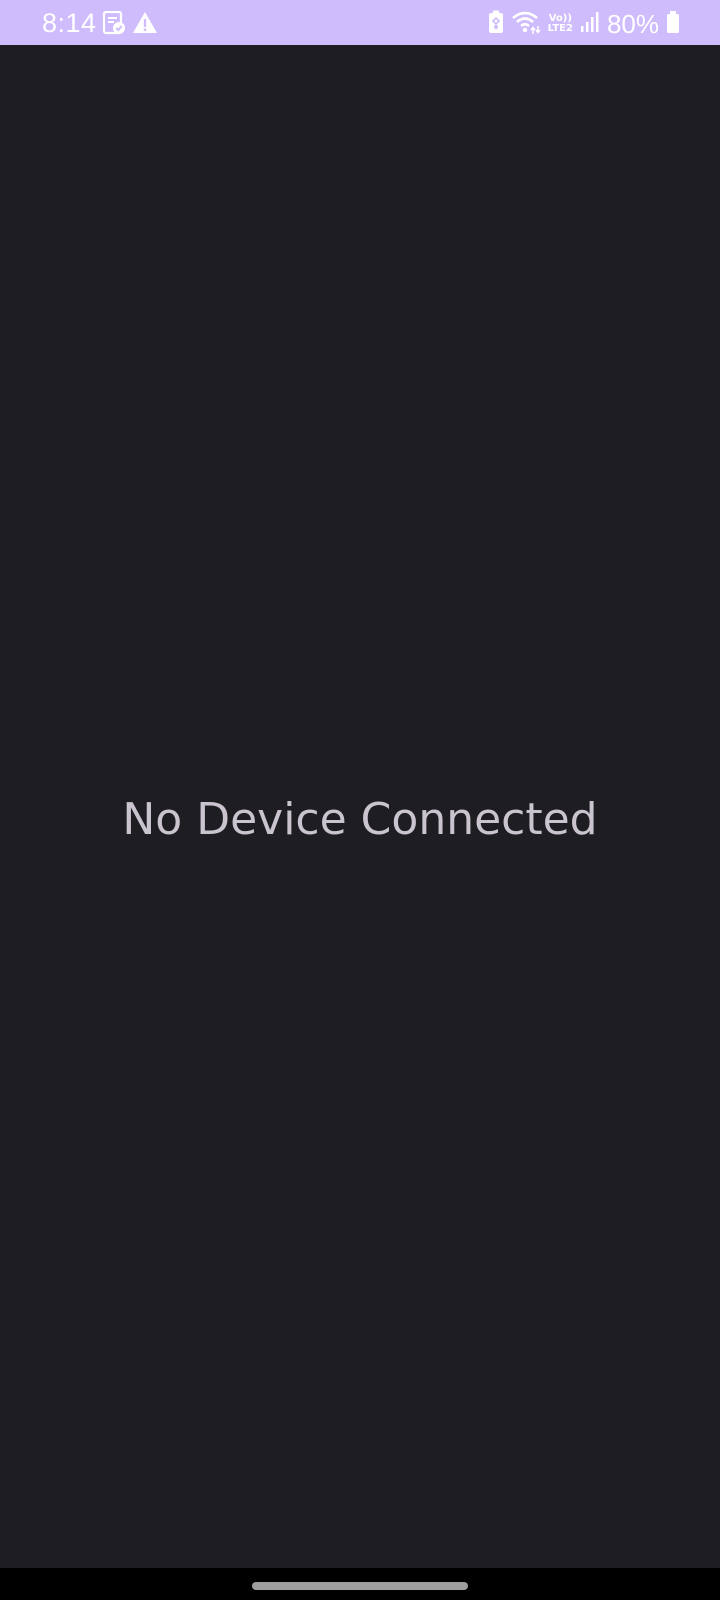 The width and height of the screenshot is (720, 1600). What do you see at coordinates (130, 25) in the screenshot?
I see `status-left-icons` at bounding box center [130, 25].